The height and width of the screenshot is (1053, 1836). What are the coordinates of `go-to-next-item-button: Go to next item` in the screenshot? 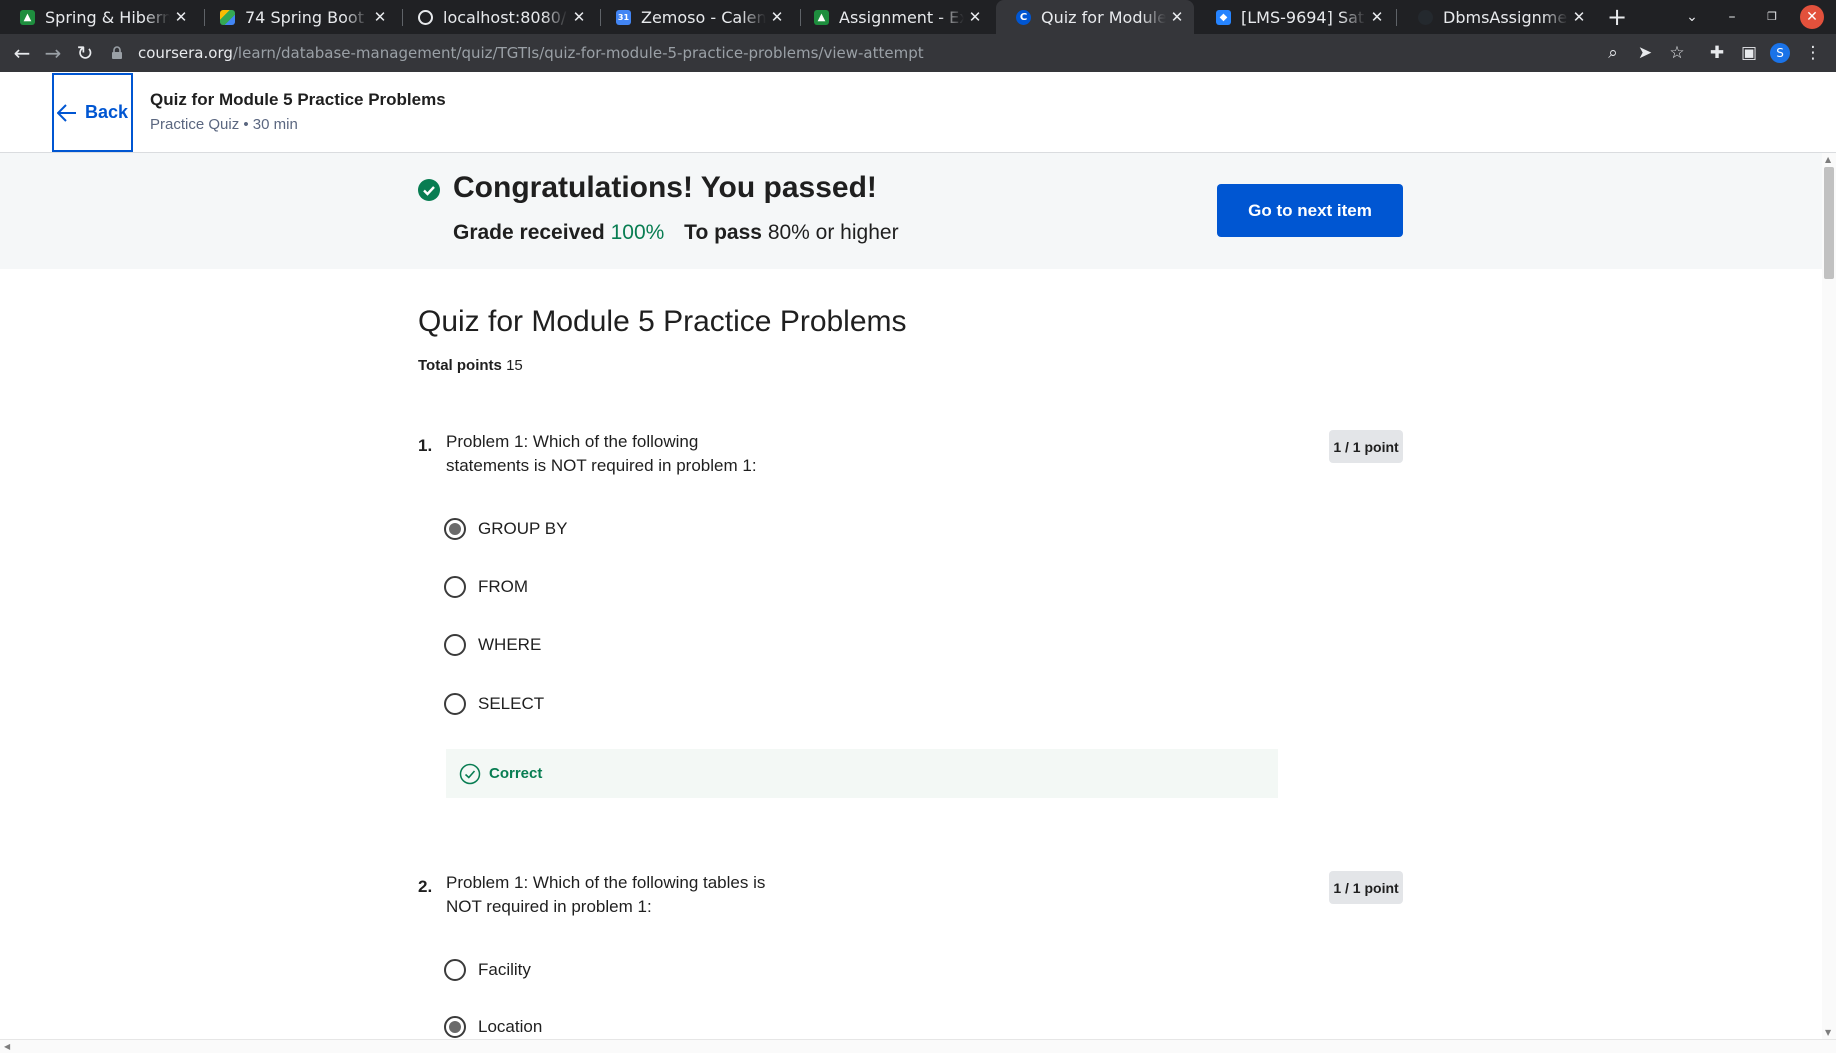 It's located at (1310, 210).